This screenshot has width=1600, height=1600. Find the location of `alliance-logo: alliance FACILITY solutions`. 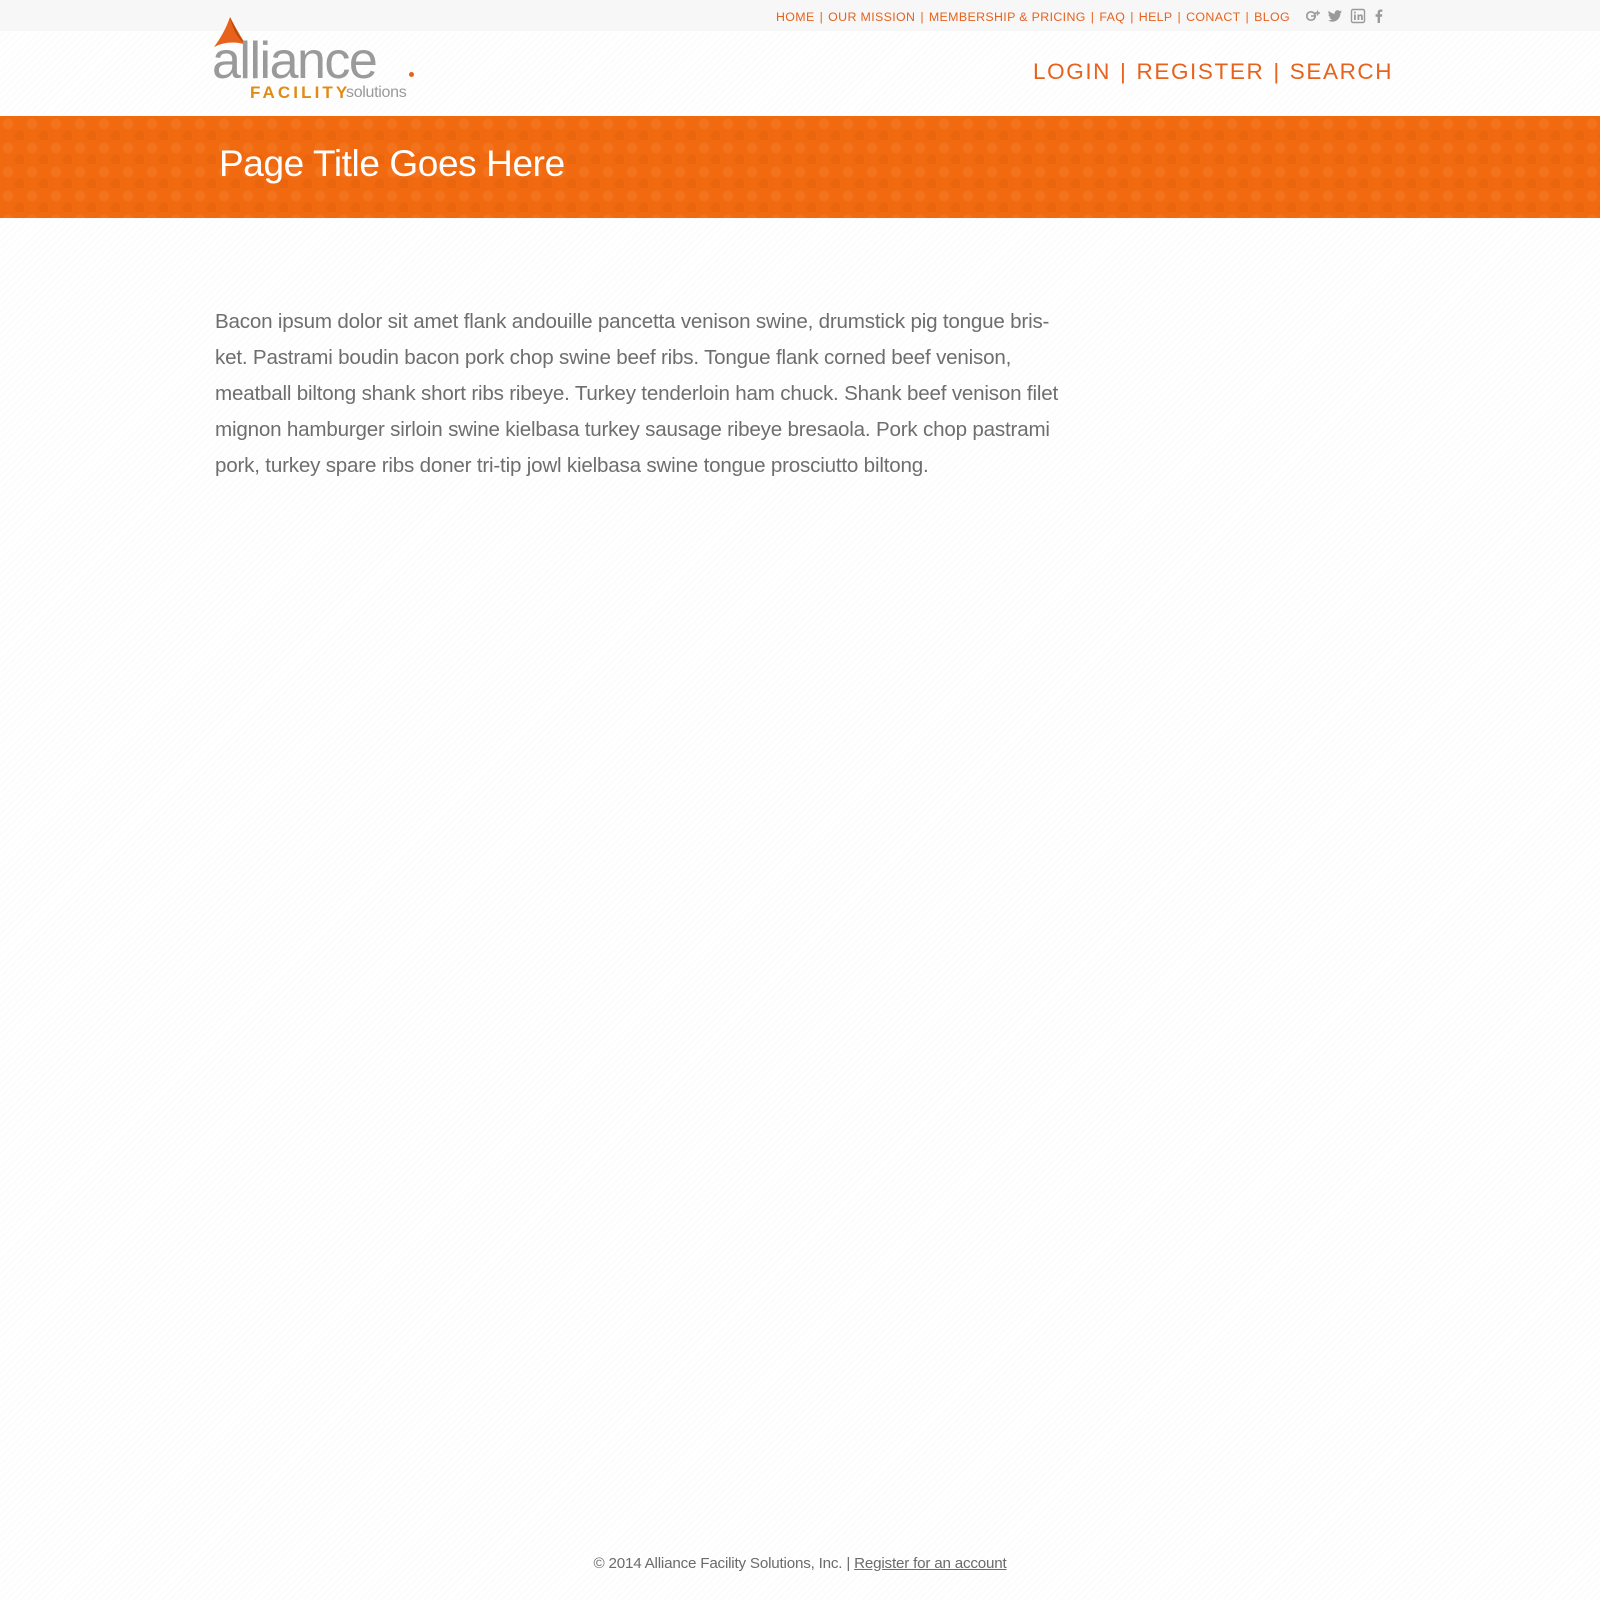

alliance-logo: alliance FACILITY solutions is located at coordinates (314, 60).